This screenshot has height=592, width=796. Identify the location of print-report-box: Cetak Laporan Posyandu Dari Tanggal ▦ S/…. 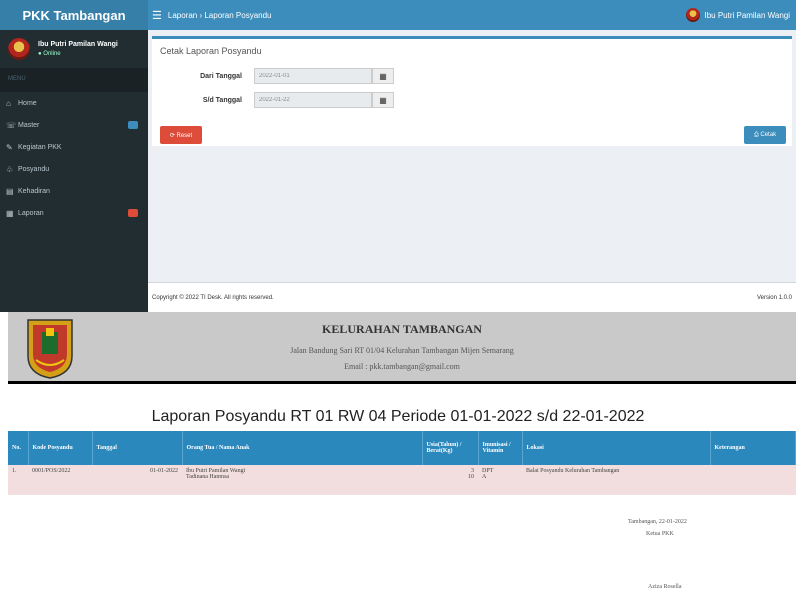
(472, 91).